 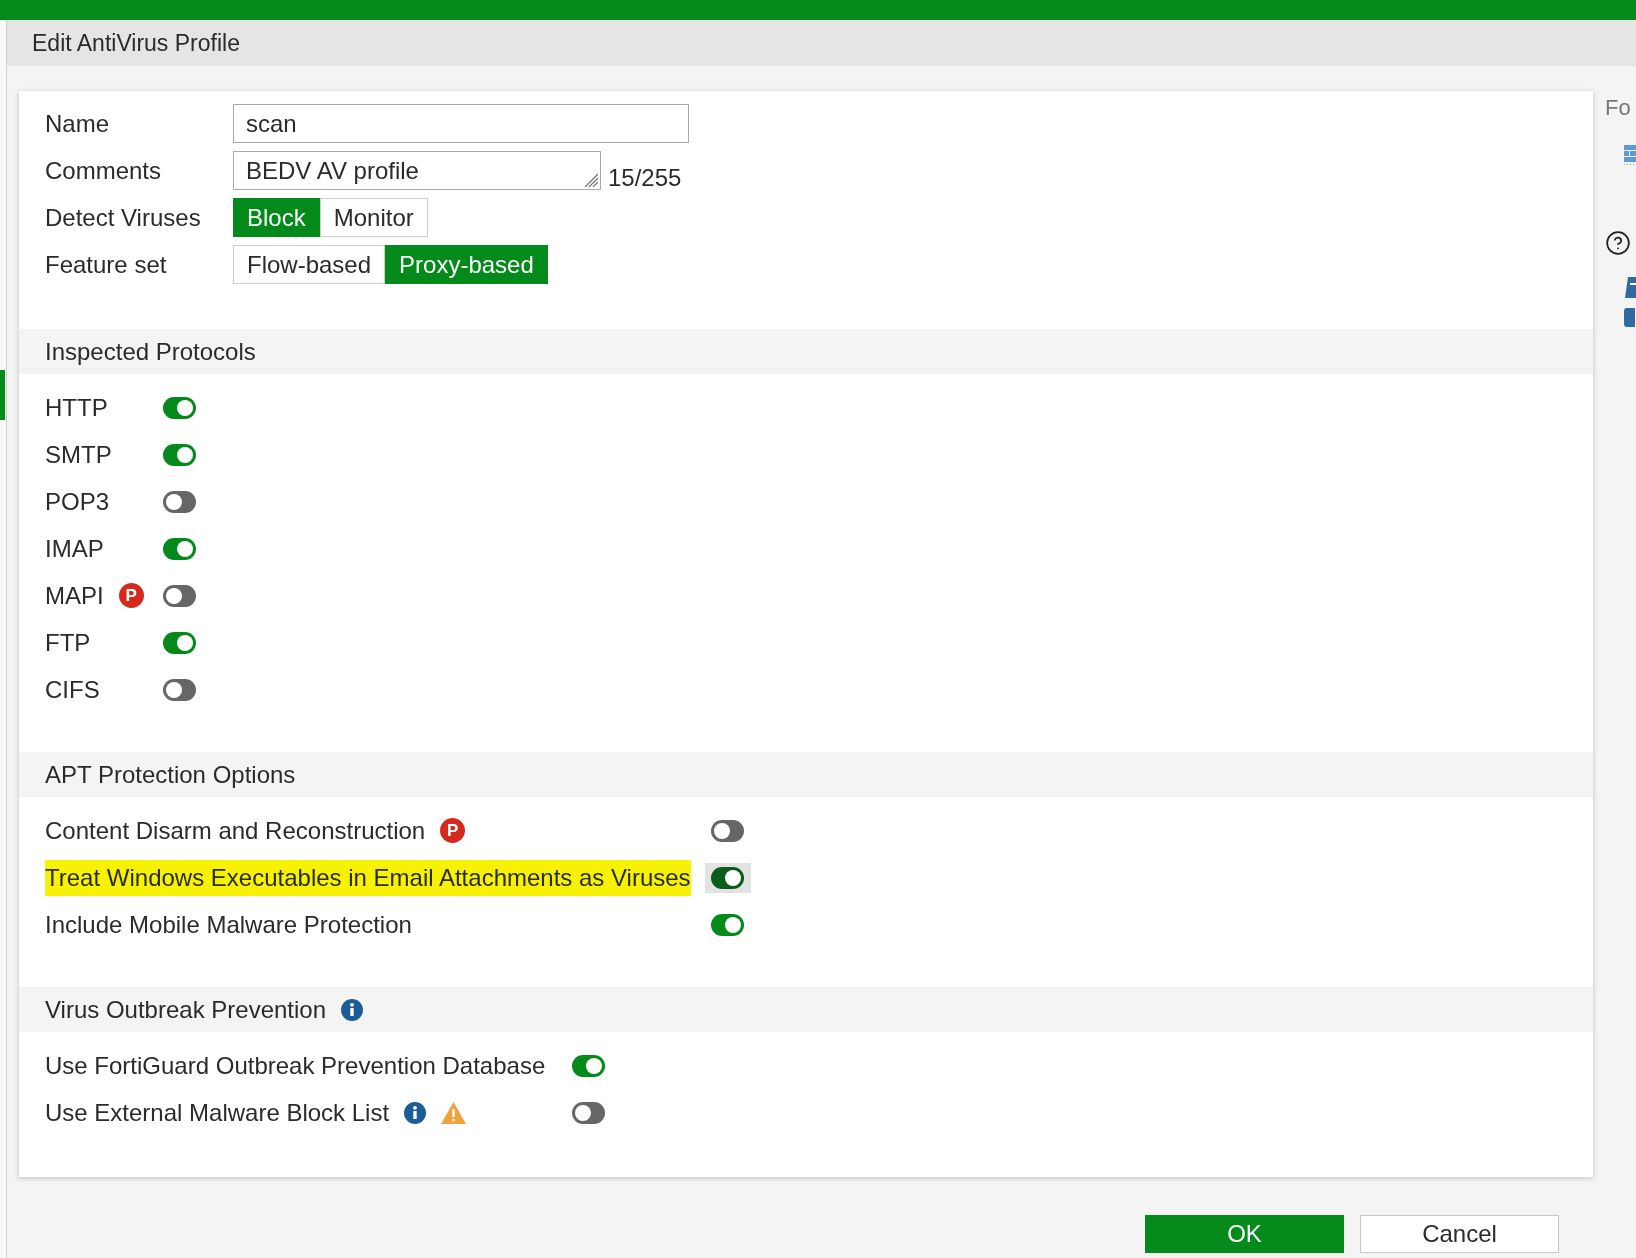 What do you see at coordinates (186, 1009) in the screenshot?
I see `section-title: Virus Outbreak Prevention` at bounding box center [186, 1009].